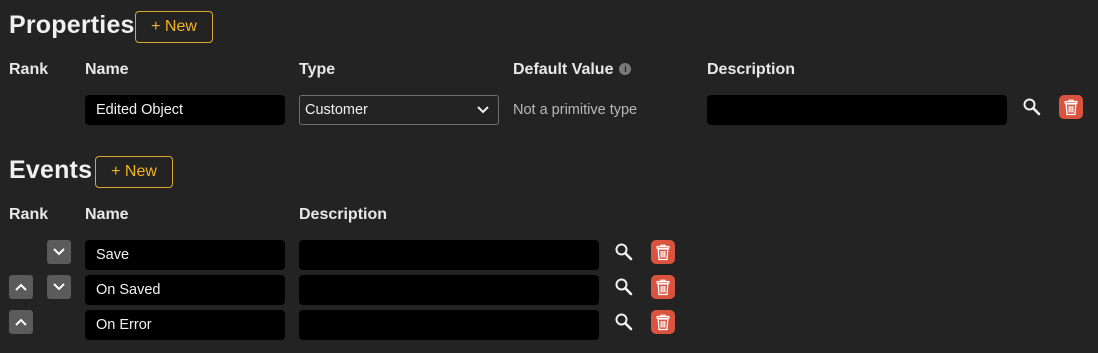  I want to click on add-event-button: + New, so click(134, 172).